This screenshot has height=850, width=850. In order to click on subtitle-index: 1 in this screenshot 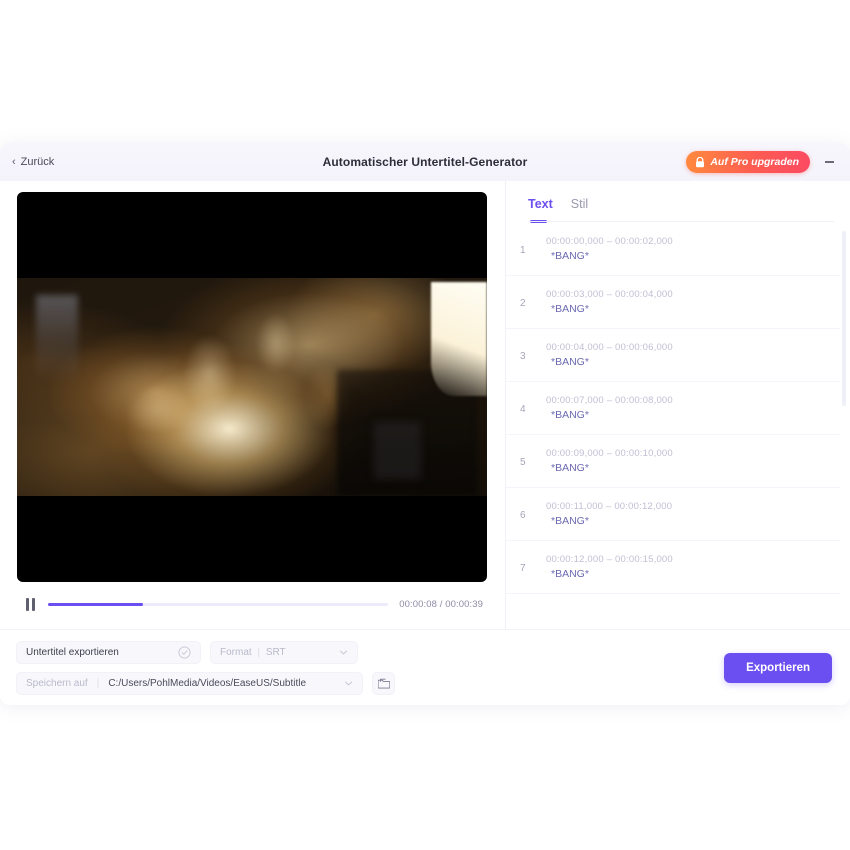, I will do `click(523, 250)`.